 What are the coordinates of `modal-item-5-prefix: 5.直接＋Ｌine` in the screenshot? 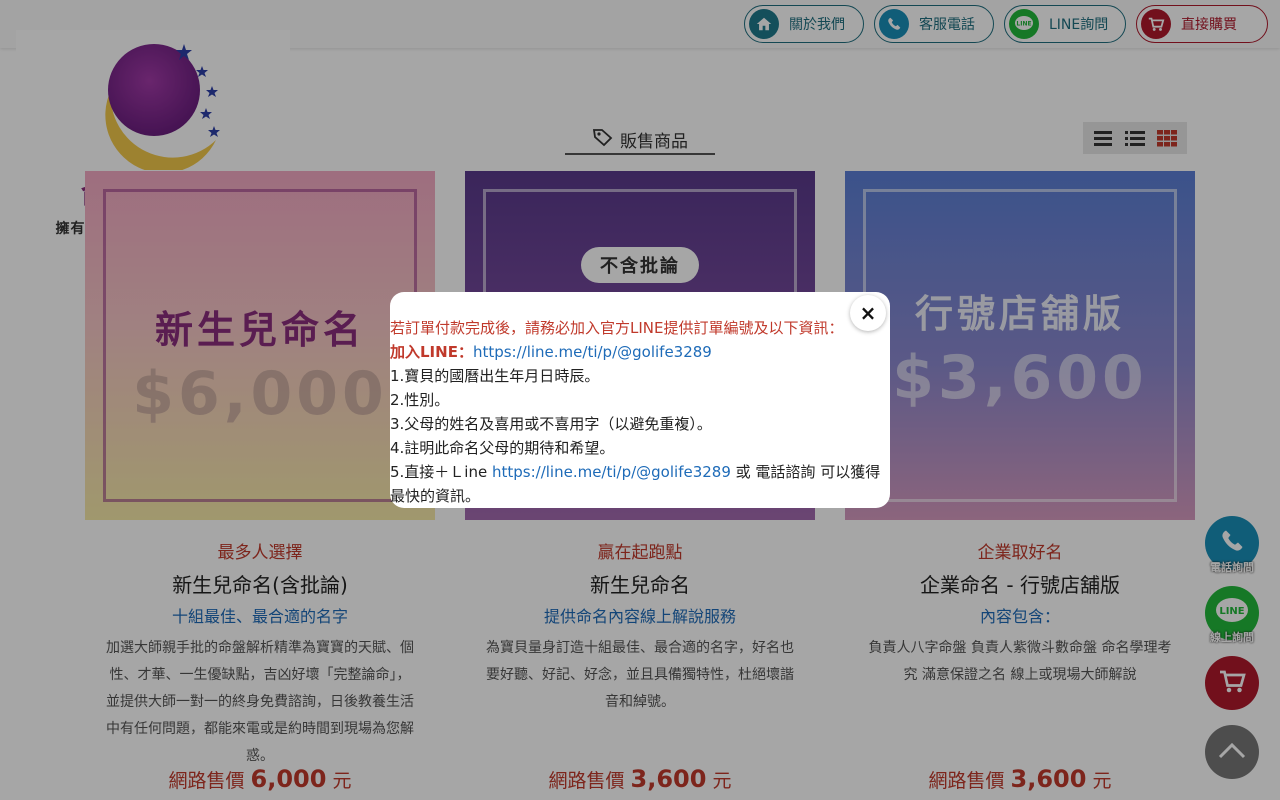 It's located at (441, 472).